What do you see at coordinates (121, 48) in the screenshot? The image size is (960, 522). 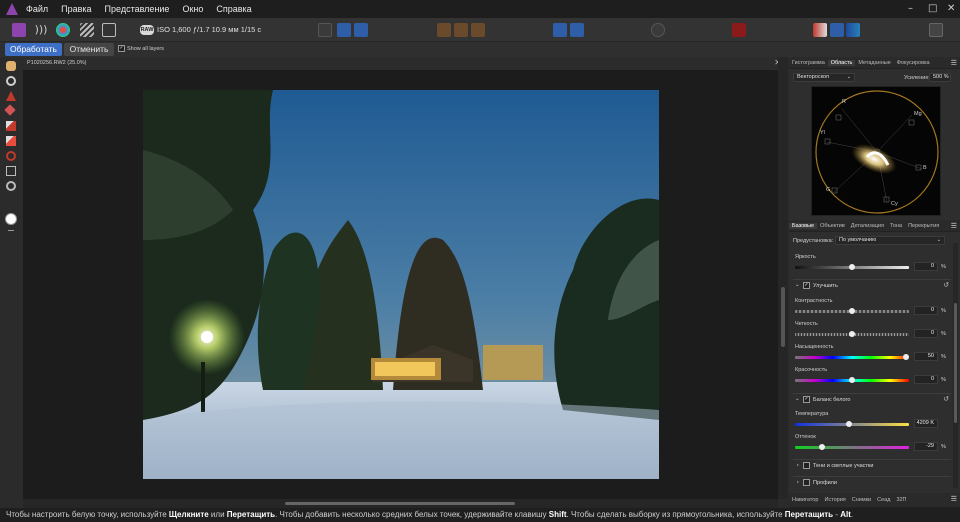 I see `show-all-layers-checkbox: ✓` at bounding box center [121, 48].